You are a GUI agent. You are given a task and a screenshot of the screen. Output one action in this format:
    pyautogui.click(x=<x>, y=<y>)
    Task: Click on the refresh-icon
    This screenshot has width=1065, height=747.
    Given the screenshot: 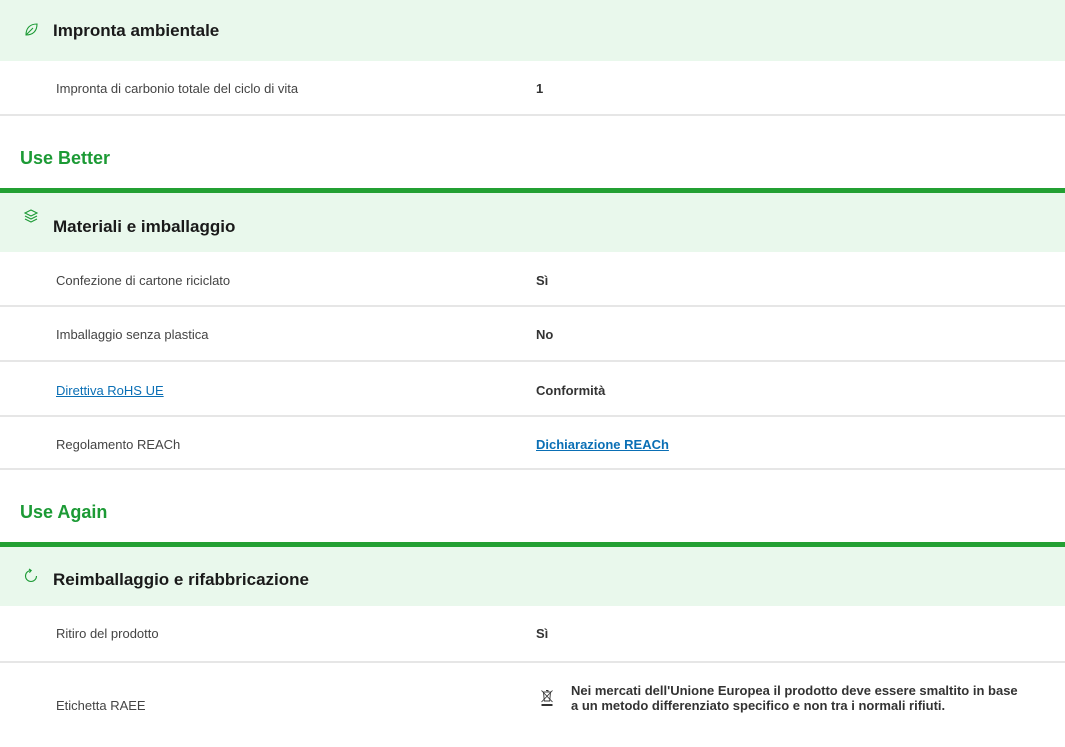 What is the action you would take?
    pyautogui.click(x=31, y=576)
    